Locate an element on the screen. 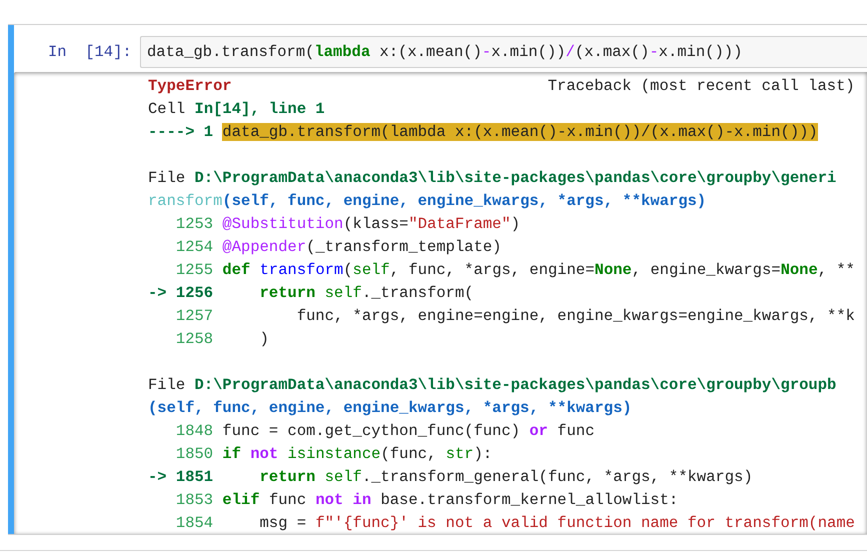 The height and width of the screenshot is (555, 867). traceback-line: ----> 1 data_gb.transform(lambda x:(x.mean()-x.min())/(x.max()-x.min())) is located at coordinates (483, 132).